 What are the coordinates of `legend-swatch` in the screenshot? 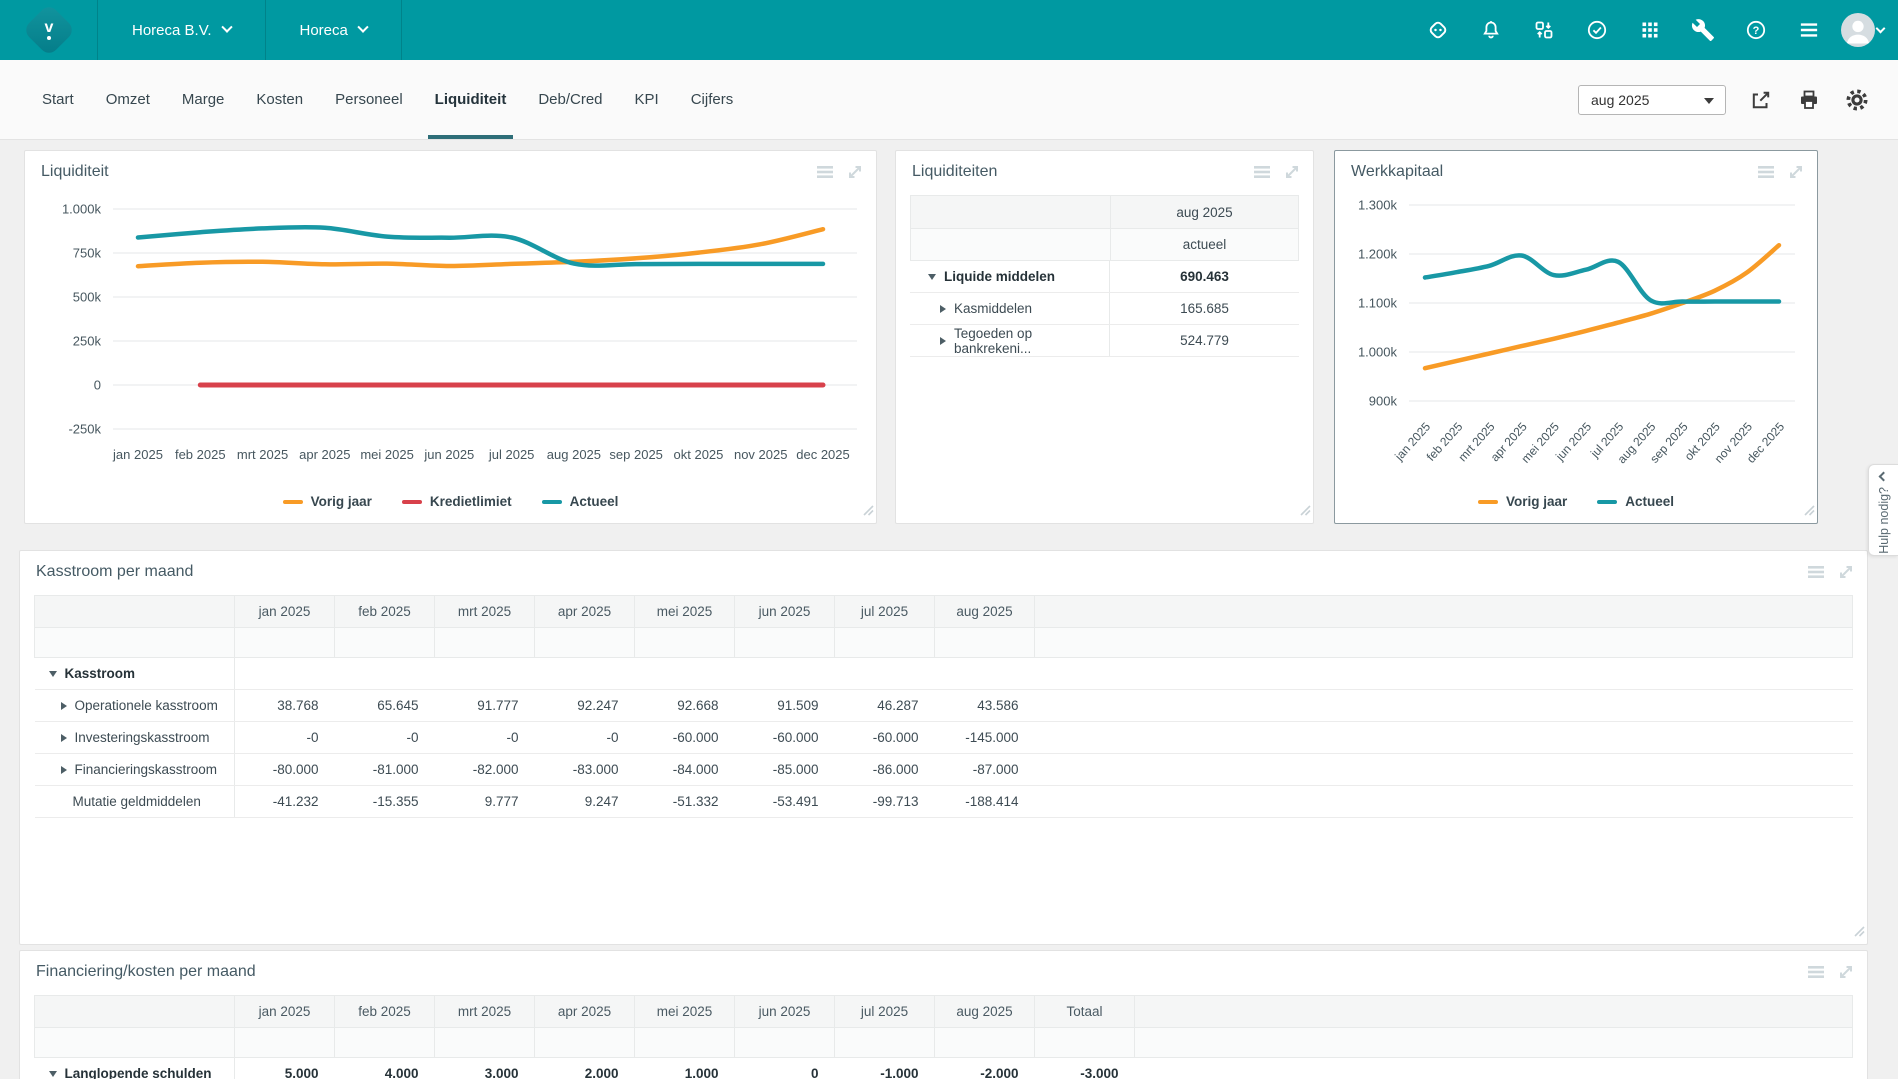 It's located at (411, 501).